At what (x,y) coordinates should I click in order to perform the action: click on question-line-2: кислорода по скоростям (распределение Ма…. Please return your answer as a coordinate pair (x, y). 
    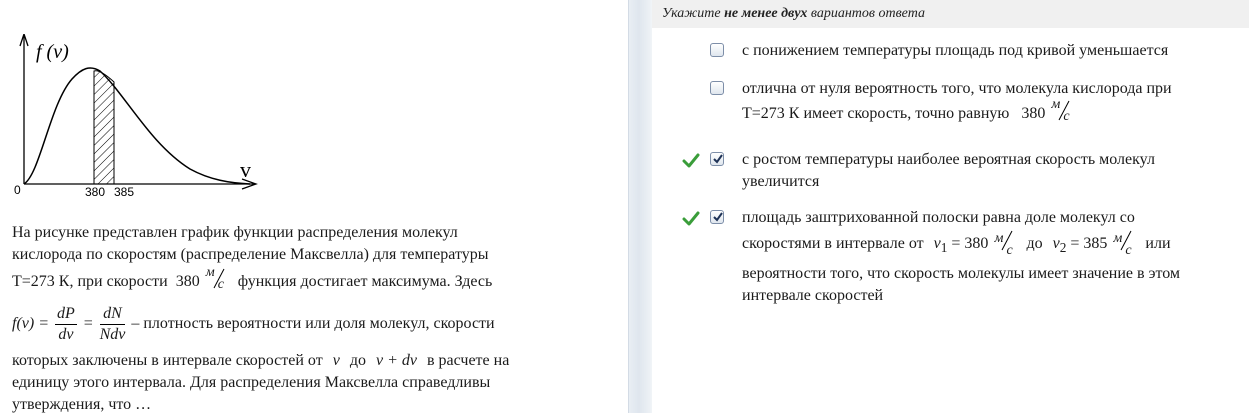
    Looking at the image, I should click on (250, 254).